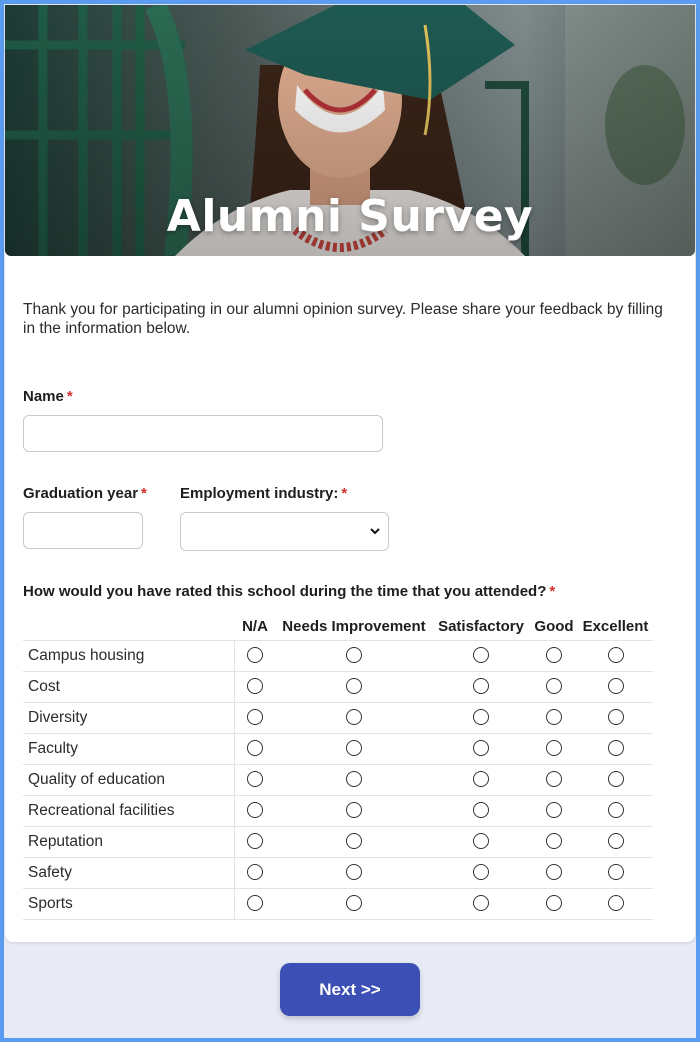 The image size is (700, 1042). I want to click on matrix-row: Diversity, so click(338, 717).